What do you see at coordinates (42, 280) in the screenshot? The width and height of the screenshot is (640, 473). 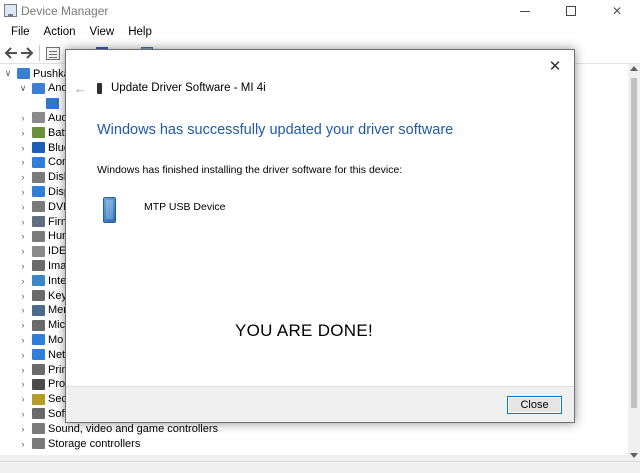 I see `tree-item: › Inte` at bounding box center [42, 280].